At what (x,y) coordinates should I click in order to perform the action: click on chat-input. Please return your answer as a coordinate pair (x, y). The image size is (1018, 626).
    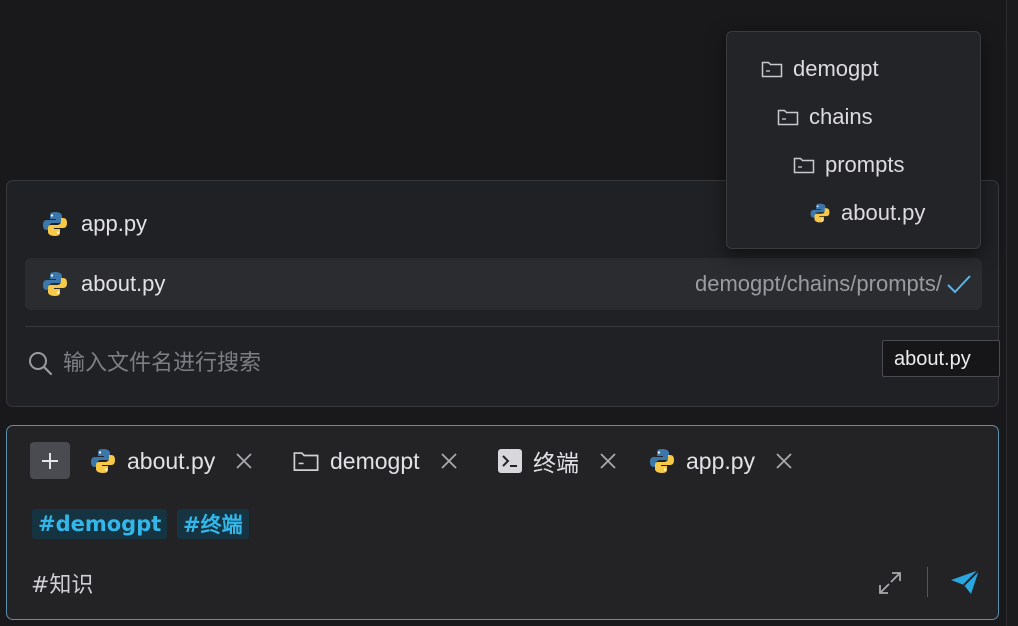
    Looking at the image, I should click on (421, 583).